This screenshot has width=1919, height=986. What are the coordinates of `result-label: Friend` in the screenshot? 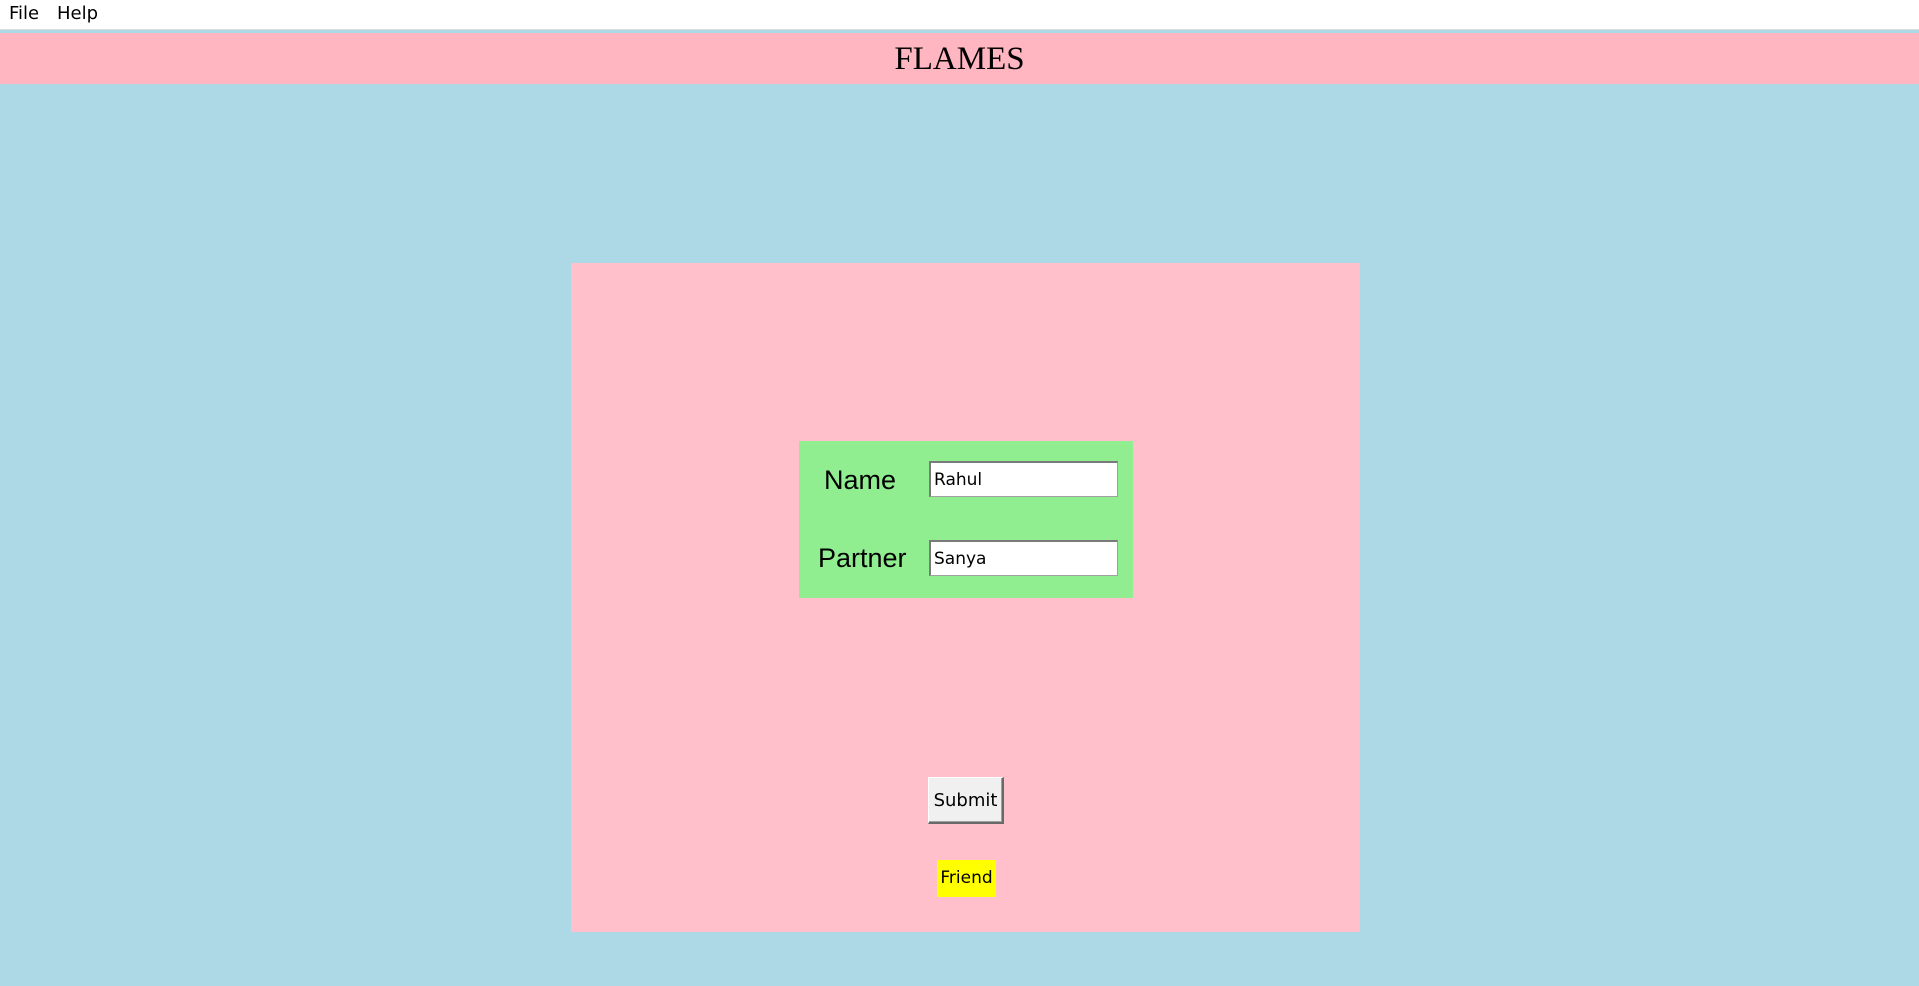 It's located at (966, 878).